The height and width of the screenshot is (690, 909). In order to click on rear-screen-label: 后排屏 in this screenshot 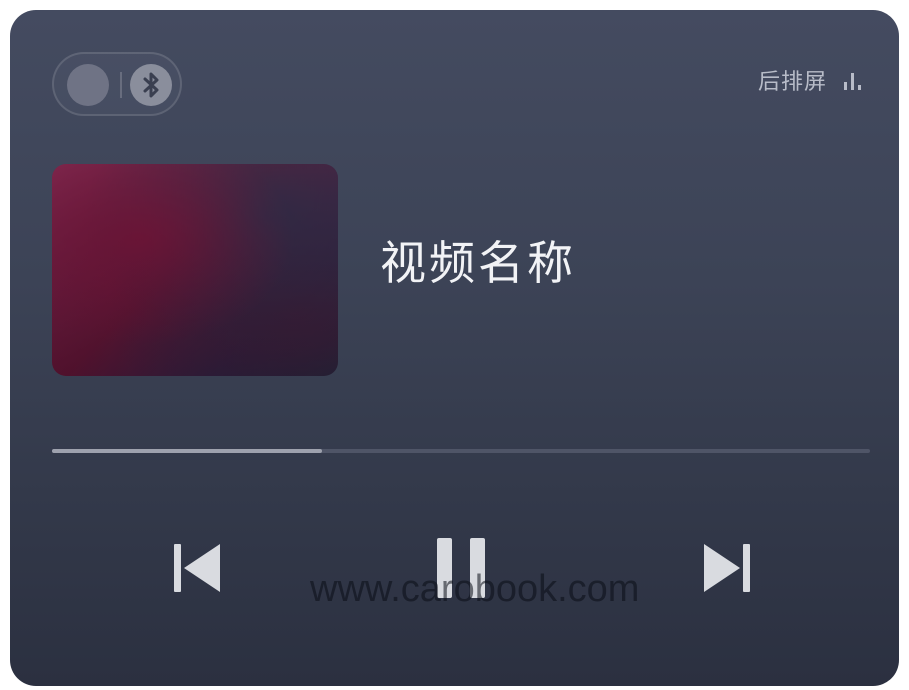, I will do `click(792, 82)`.